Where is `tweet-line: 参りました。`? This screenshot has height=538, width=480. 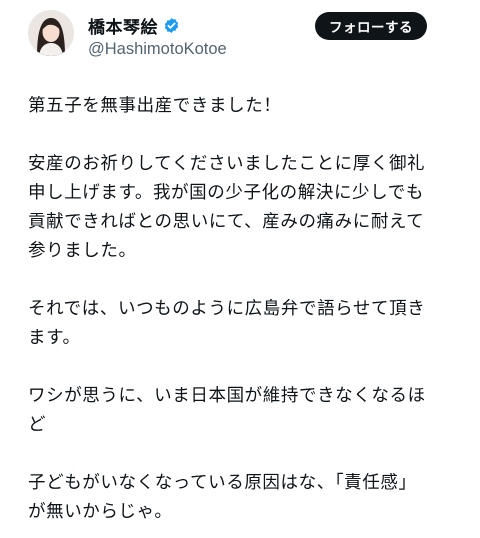 tweet-line: 参りました。 is located at coordinates (82, 251).